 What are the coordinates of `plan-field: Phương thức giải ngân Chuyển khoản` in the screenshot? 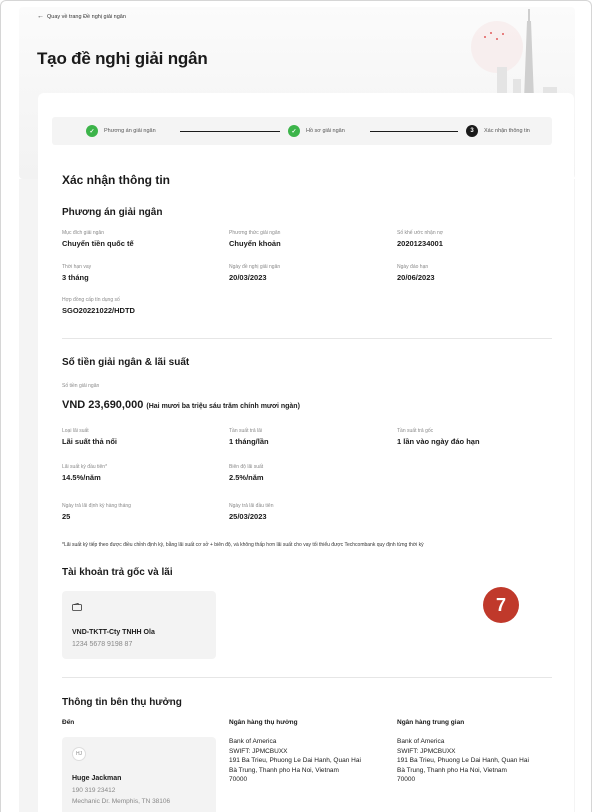 It's located at (255, 239).